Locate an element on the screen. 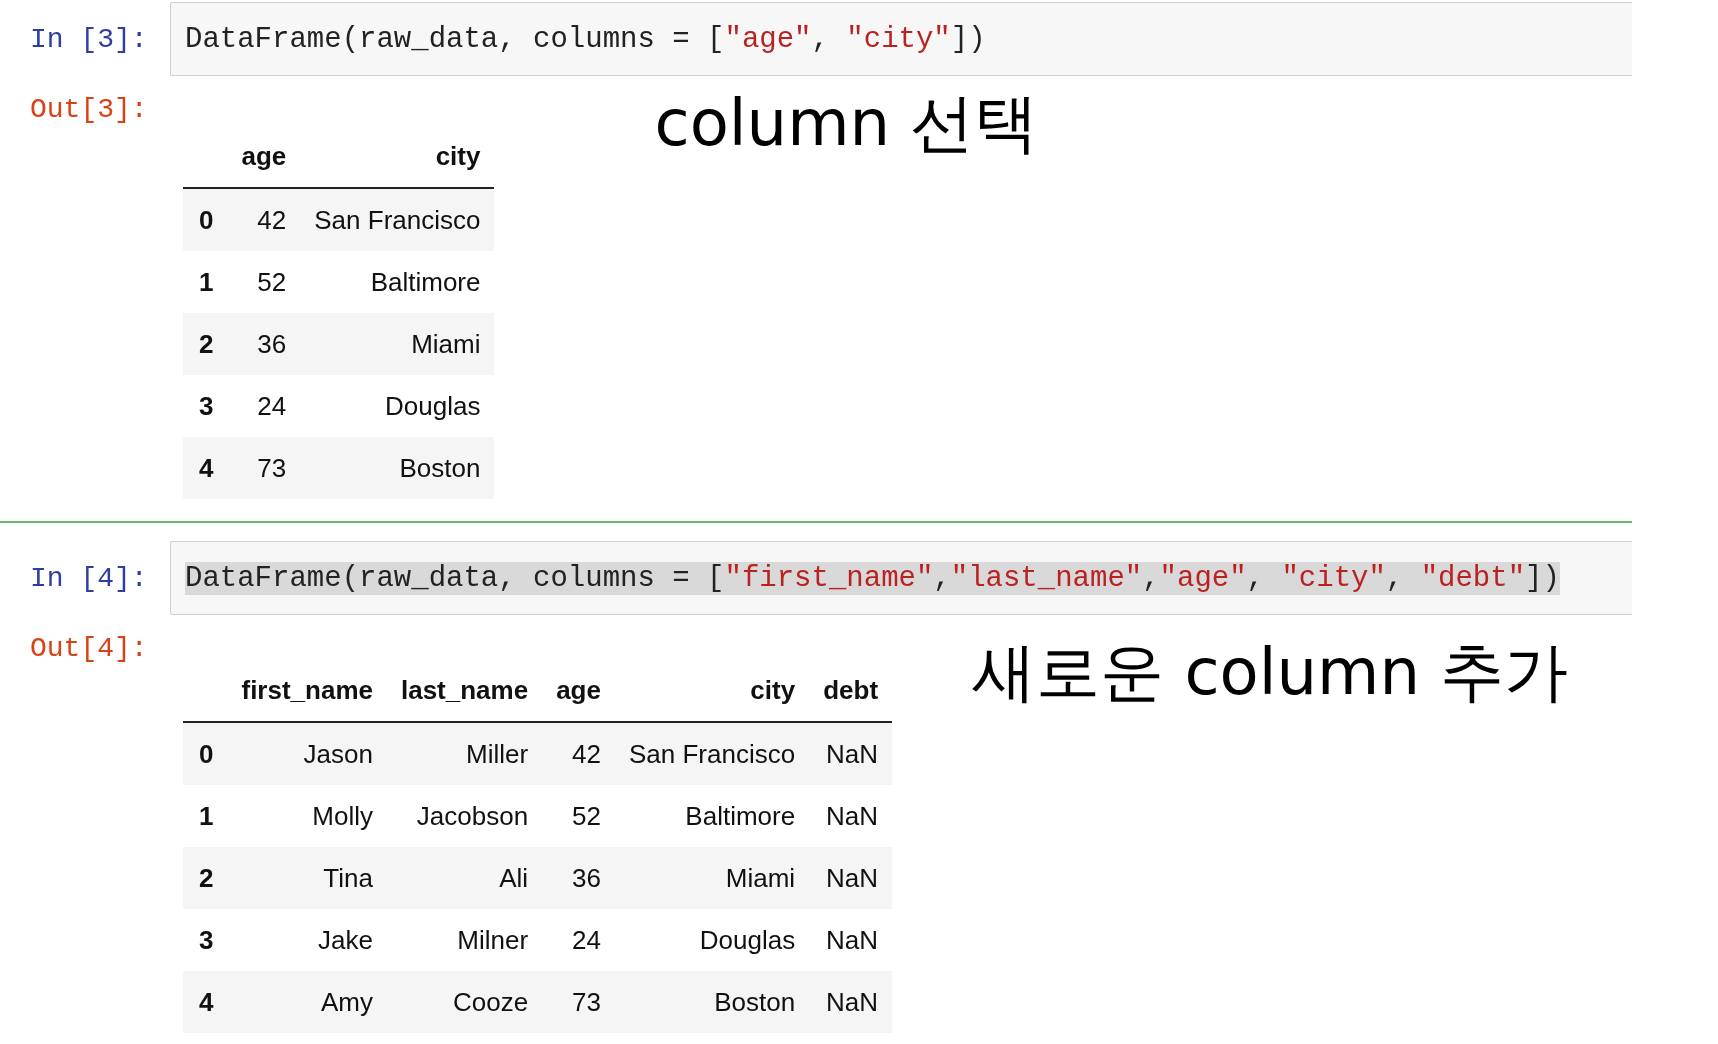  table-cell: Jacobson is located at coordinates (464, 816).